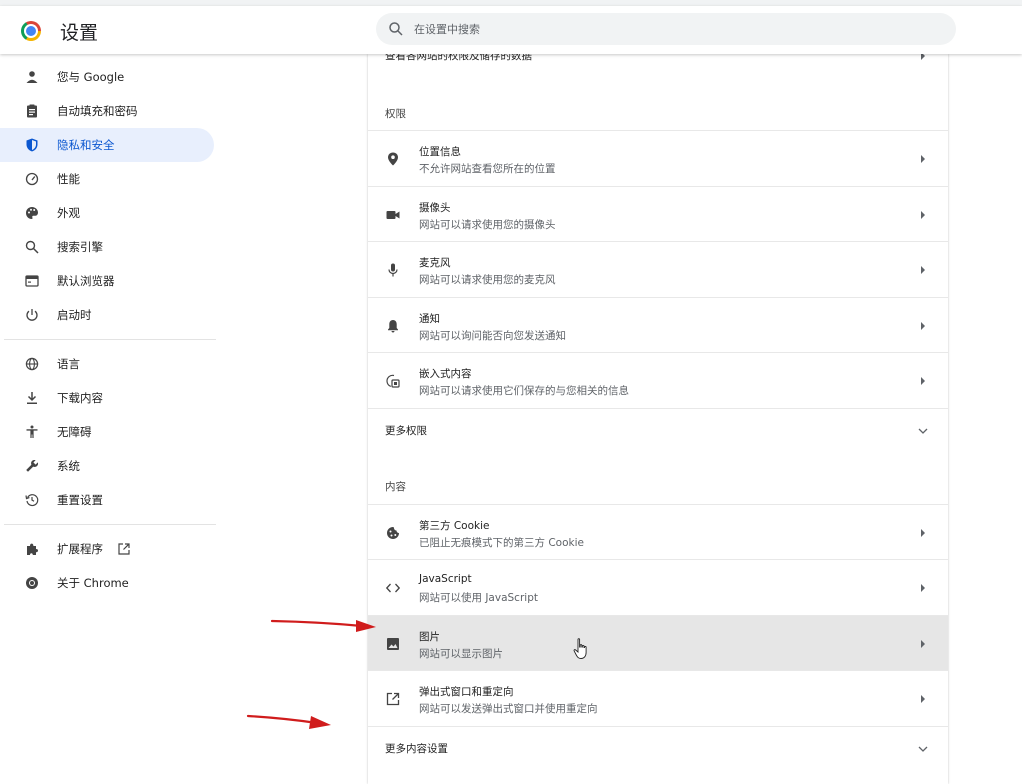 The width and height of the screenshot is (1022, 784). Describe the element at coordinates (487, 280) in the screenshot. I see `row-subtitle: 网站可以请求使用您的麦克风` at that location.